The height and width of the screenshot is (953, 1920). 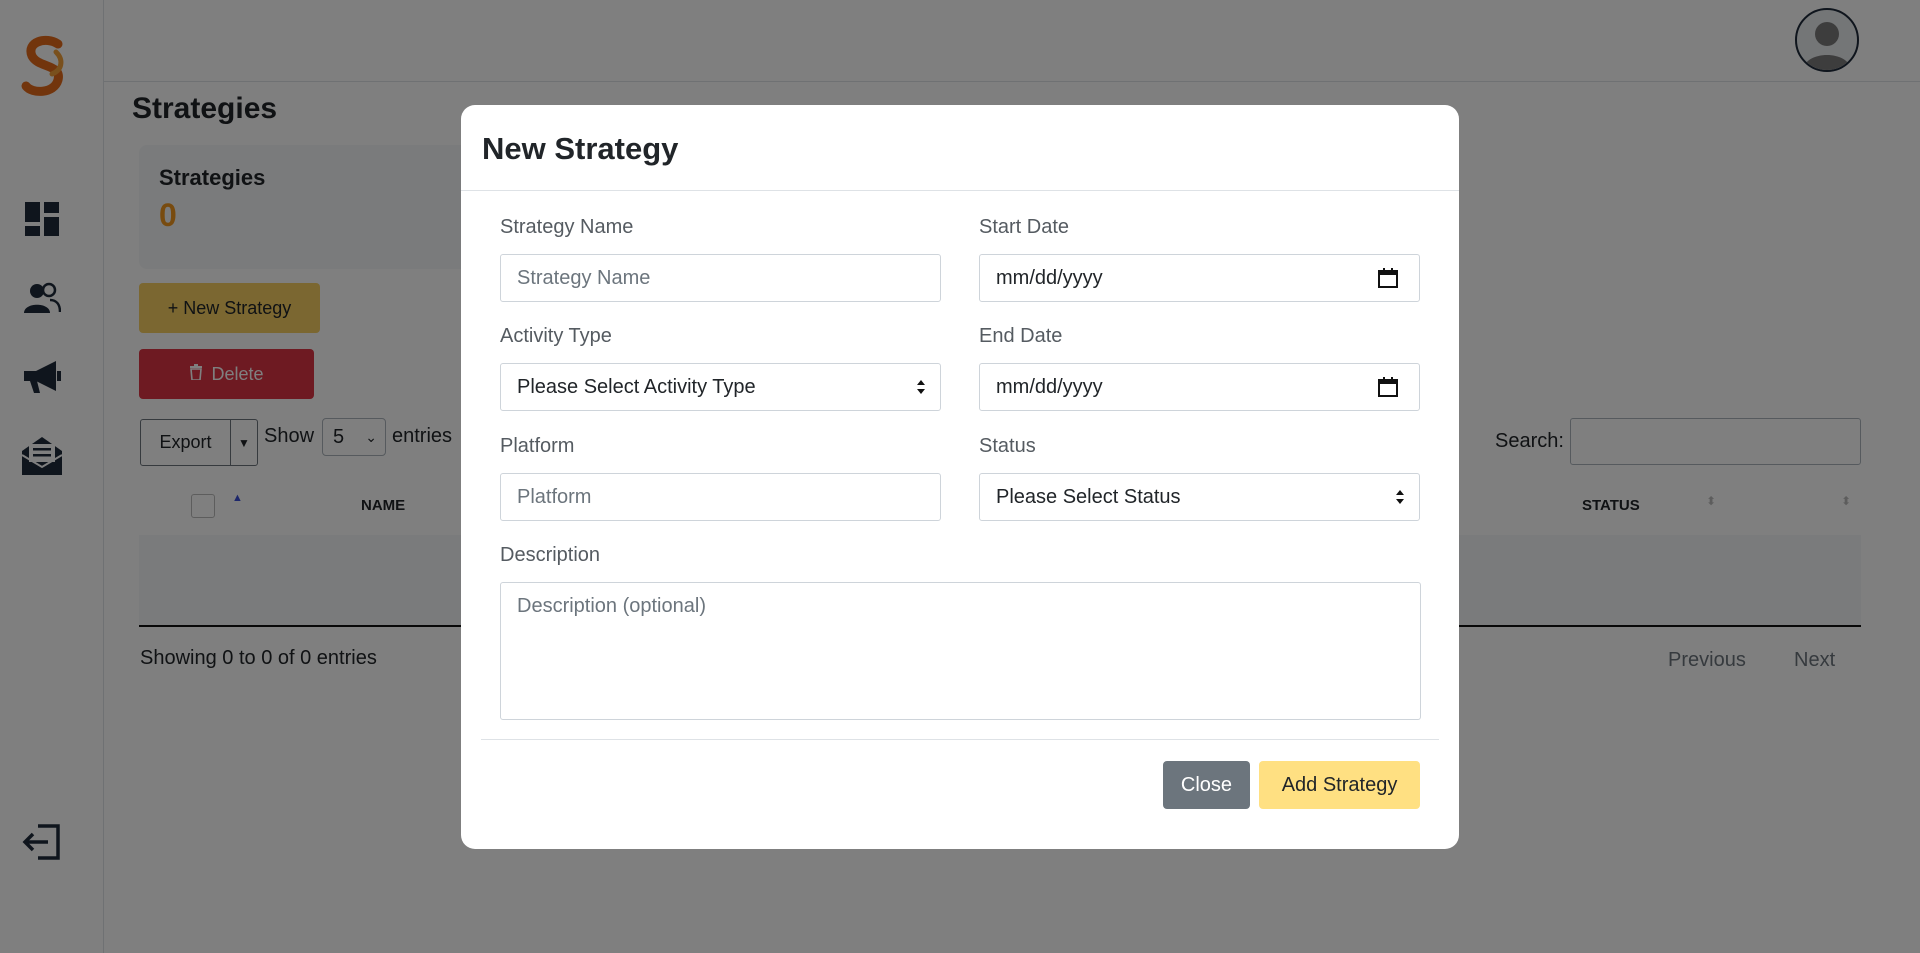 I want to click on start-date-placeholder: mm/dd/yyyy, so click(x=1049, y=277).